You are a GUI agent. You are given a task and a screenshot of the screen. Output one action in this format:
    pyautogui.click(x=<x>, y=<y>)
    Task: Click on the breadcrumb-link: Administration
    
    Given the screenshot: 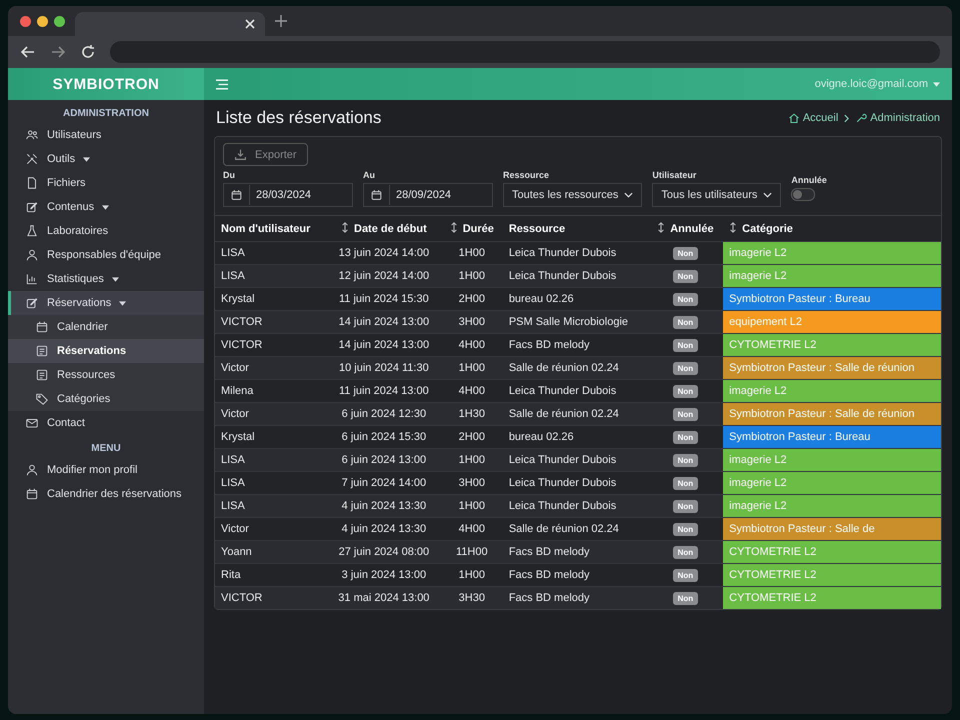 What is the action you would take?
    pyautogui.click(x=897, y=118)
    